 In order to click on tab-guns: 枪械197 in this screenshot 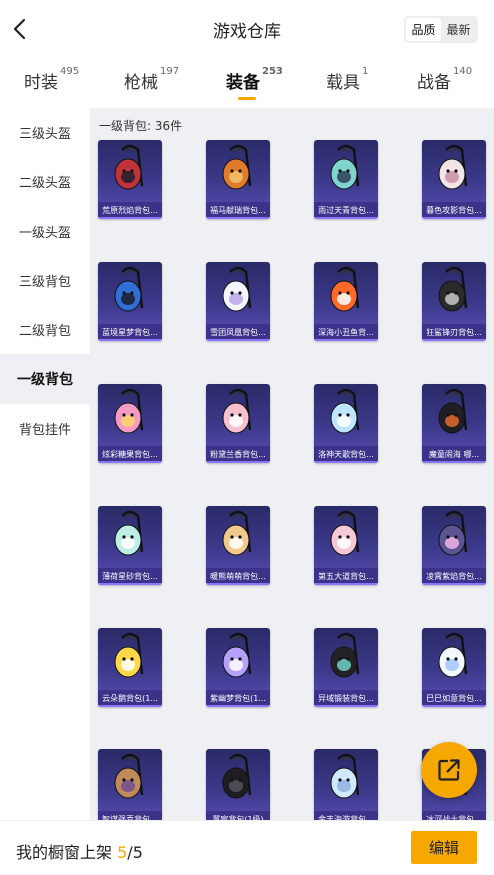, I will do `click(152, 79)`.